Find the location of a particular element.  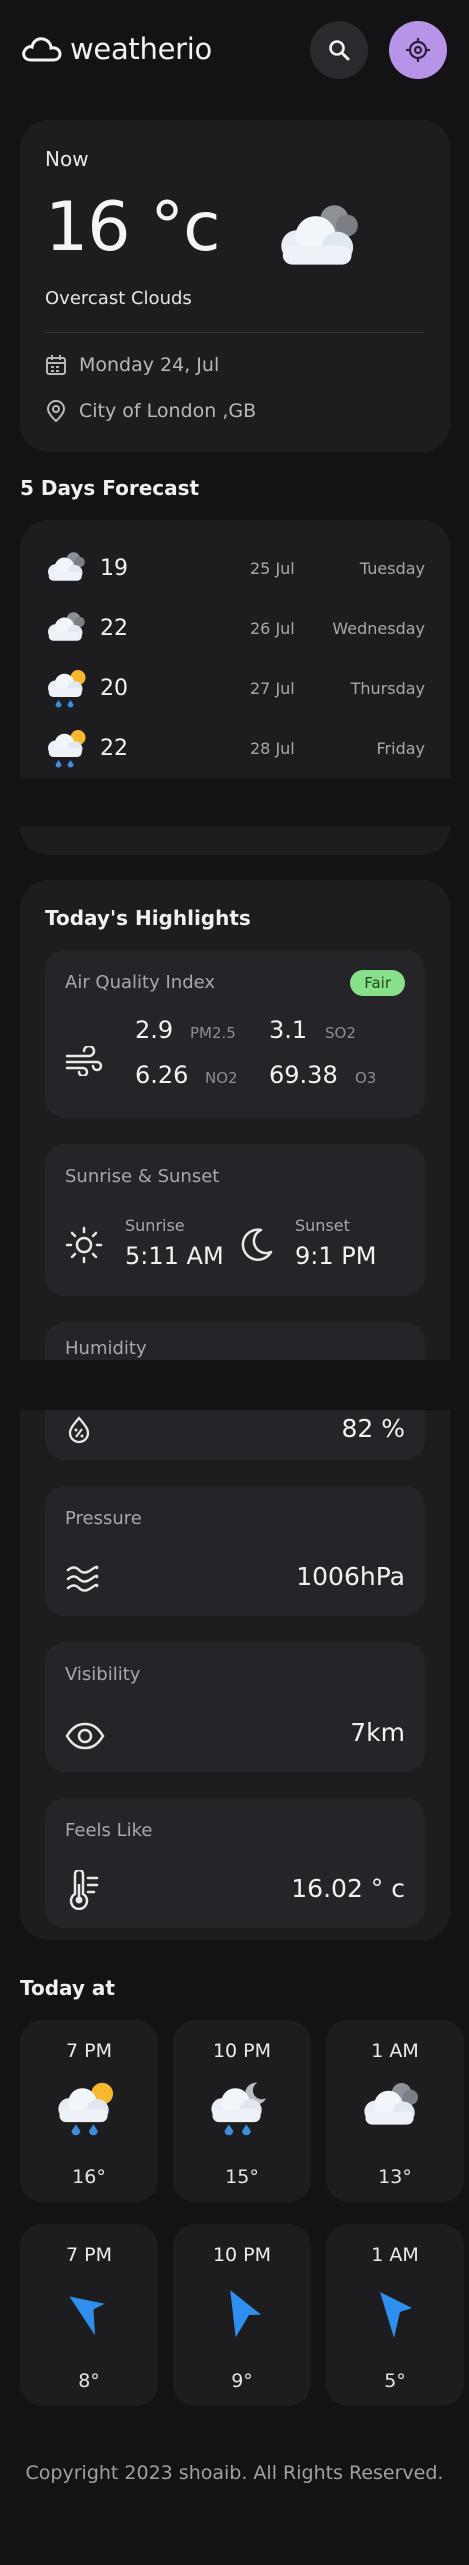

hourly-weather-card: 10 PM 15° is located at coordinates (242, 2111).